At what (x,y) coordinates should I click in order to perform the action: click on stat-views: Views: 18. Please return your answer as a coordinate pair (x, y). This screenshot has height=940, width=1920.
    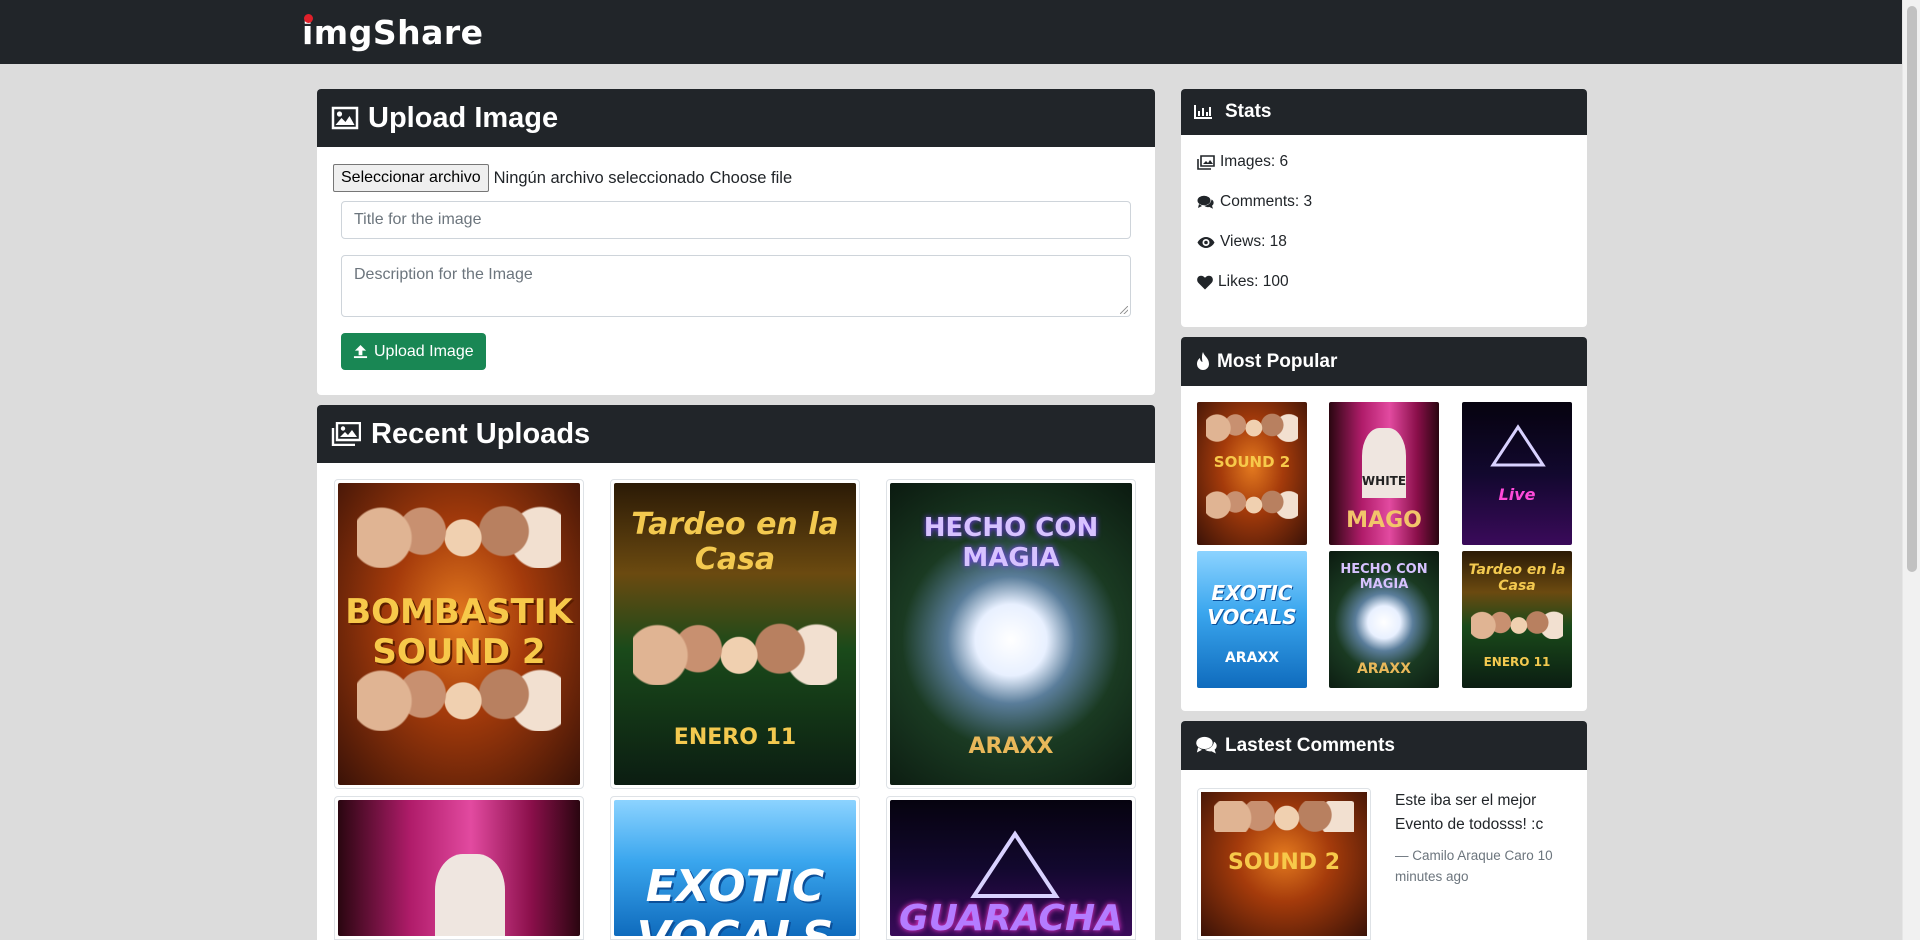
    Looking at the image, I should click on (1242, 242).